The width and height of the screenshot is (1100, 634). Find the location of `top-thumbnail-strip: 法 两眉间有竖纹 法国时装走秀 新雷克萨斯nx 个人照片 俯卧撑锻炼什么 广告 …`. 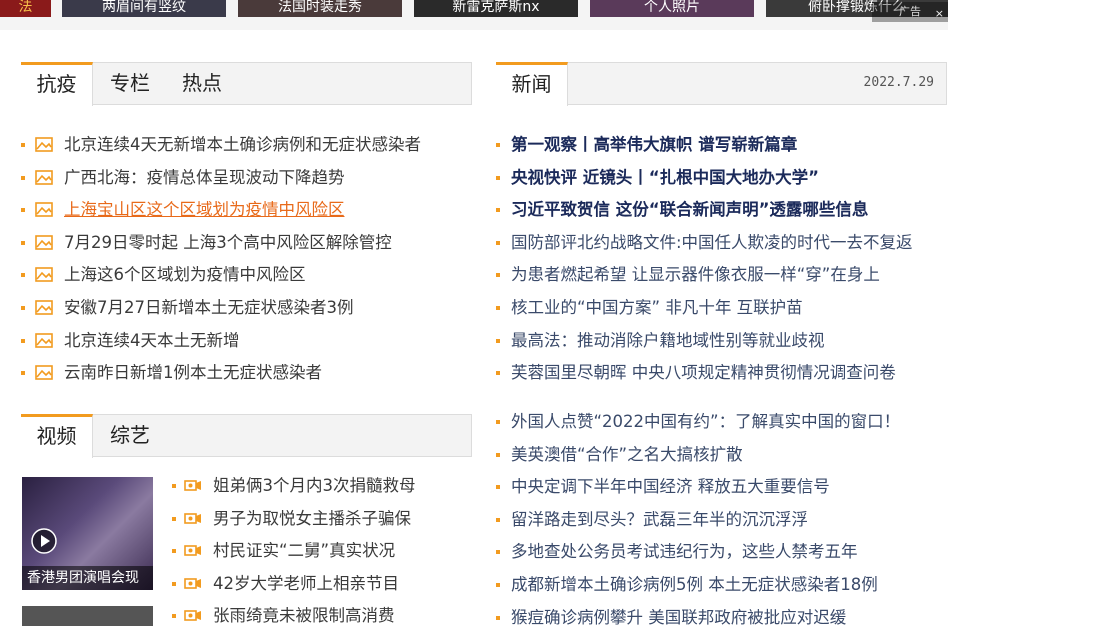

top-thumbnail-strip: 法 两眉间有竖纹 法国时装走秀 新雷克萨斯nx 个人照片 俯卧撑锻炼什么 广告 … is located at coordinates (474, 15).